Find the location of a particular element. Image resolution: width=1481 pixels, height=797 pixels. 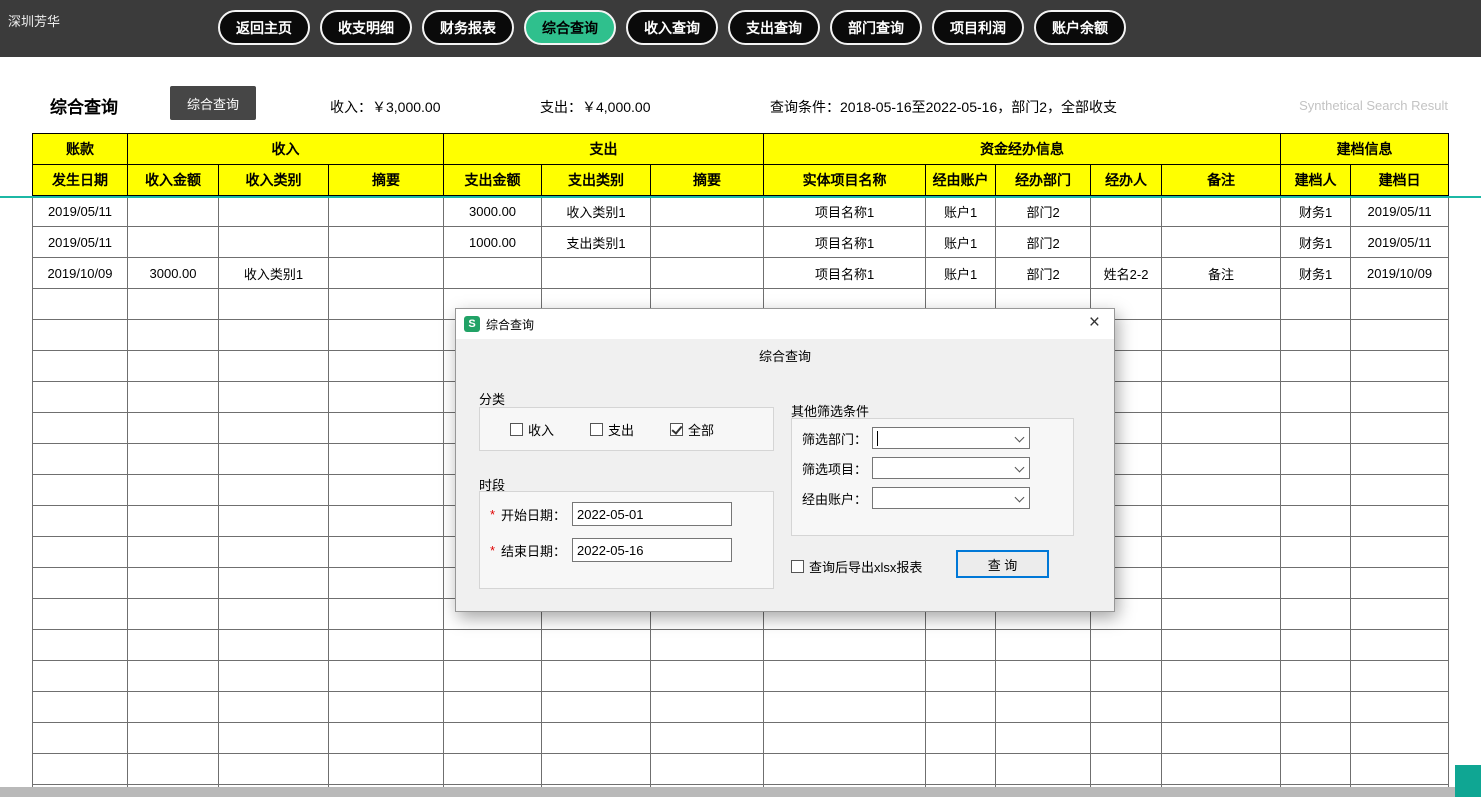

table-cell: 项目名称1 is located at coordinates (845, 273).